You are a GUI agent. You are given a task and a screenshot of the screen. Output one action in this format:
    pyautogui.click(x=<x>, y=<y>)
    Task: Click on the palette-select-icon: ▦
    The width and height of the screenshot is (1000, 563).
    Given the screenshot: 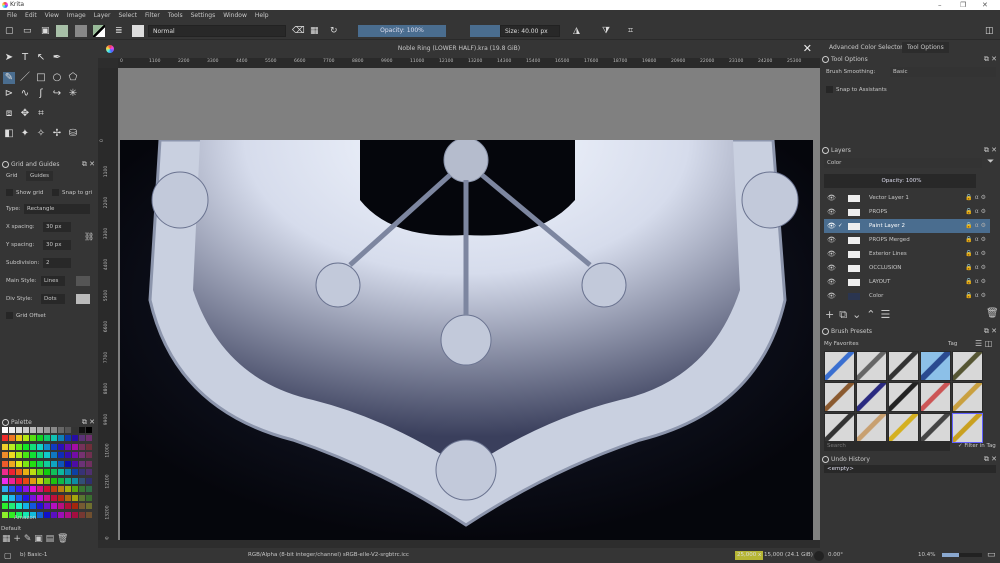 What is the action you would take?
    pyautogui.click(x=6, y=539)
    